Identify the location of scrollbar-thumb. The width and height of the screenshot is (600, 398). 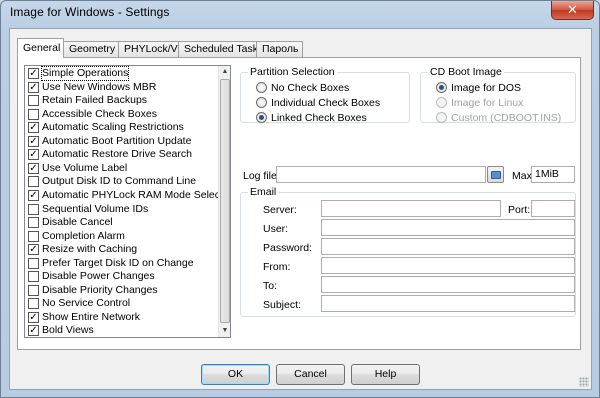
(225, 201).